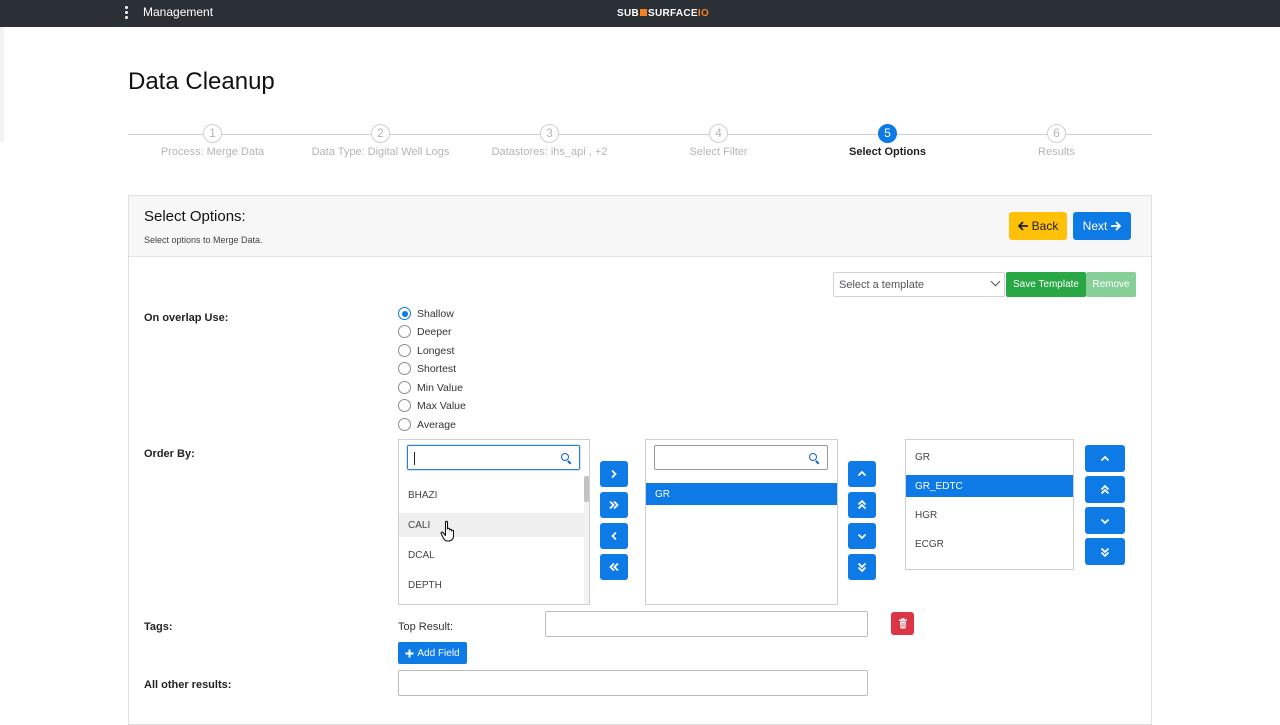 The height and width of the screenshot is (725, 1280). I want to click on page-title: Data Cleanup, so click(201, 81).